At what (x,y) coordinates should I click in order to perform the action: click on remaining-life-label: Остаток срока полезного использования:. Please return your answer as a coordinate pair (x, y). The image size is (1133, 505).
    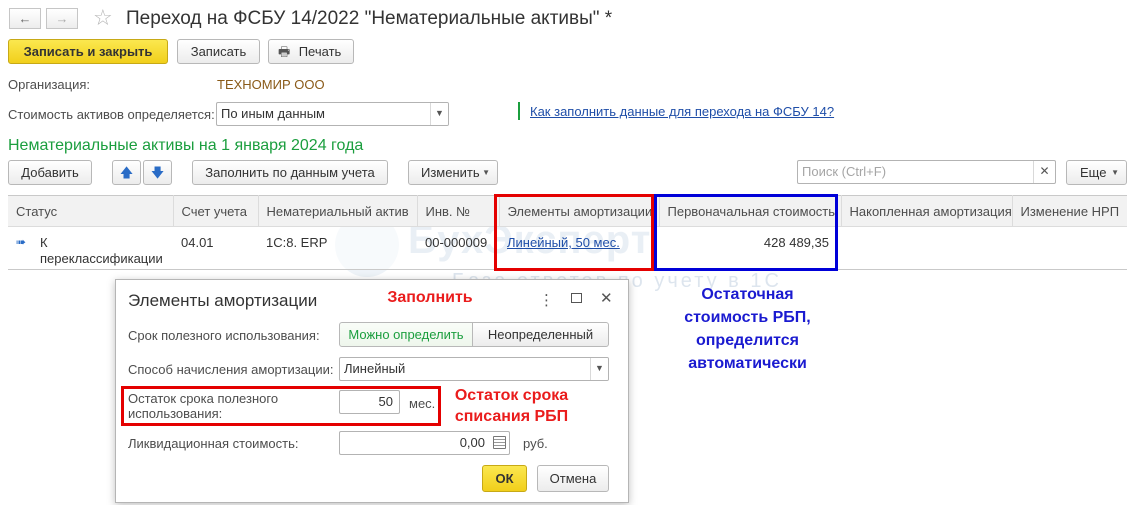
    Looking at the image, I should click on (203, 406).